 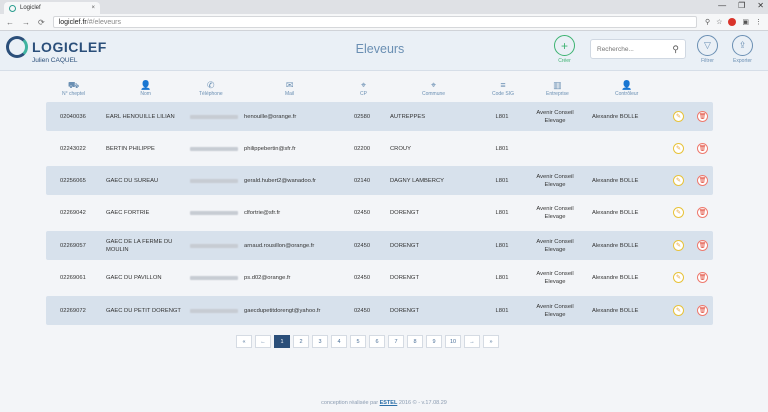 I want to click on column-header-cheptel: ⛟ N° cheptel, so click(x=73, y=88).